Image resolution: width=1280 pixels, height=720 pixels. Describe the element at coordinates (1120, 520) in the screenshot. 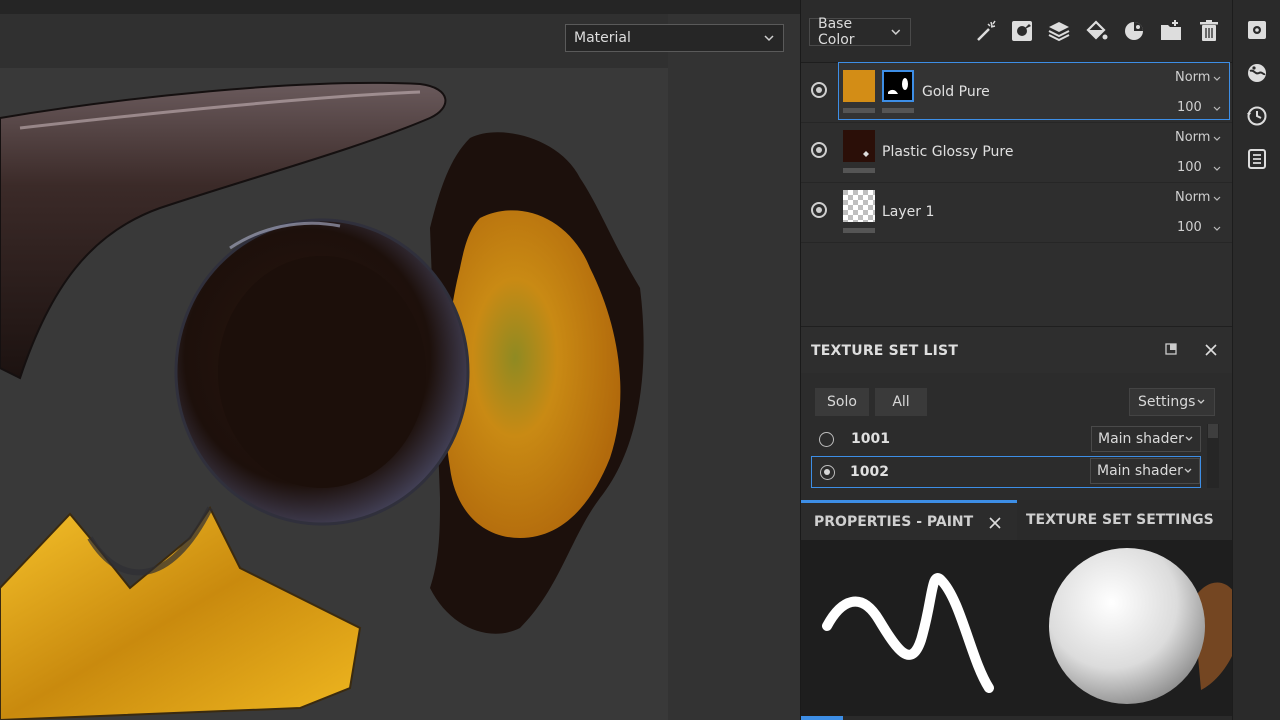

I see `tab-label: TEXTURE SET SETTINGS` at that location.